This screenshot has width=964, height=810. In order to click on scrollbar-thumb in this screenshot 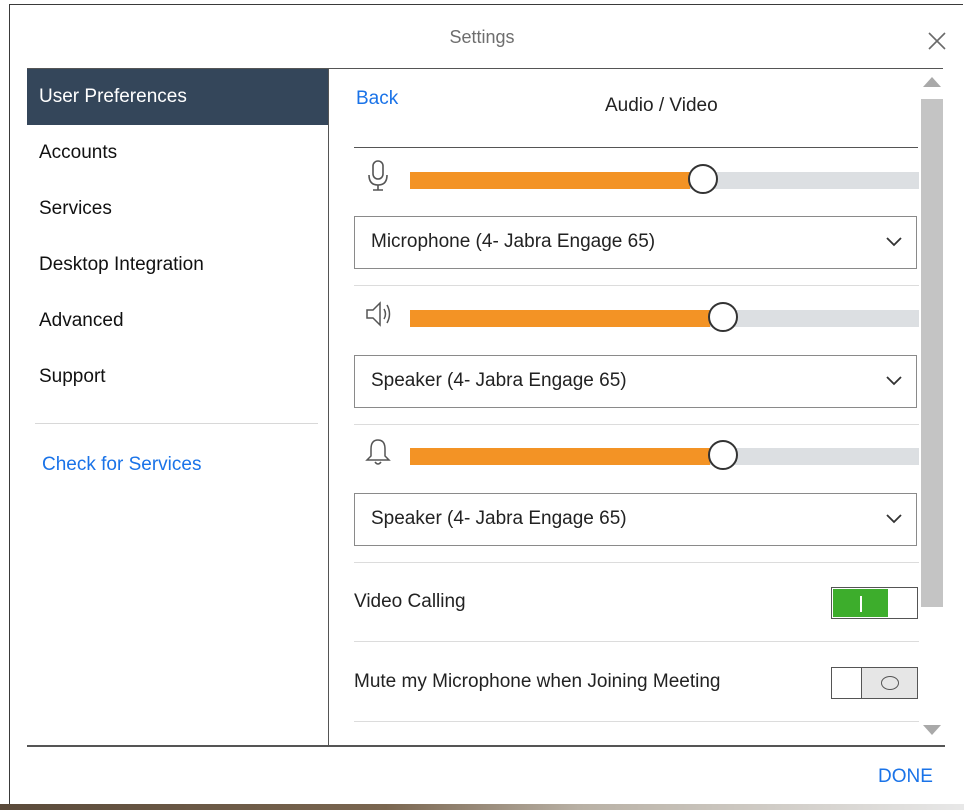, I will do `click(932, 353)`.